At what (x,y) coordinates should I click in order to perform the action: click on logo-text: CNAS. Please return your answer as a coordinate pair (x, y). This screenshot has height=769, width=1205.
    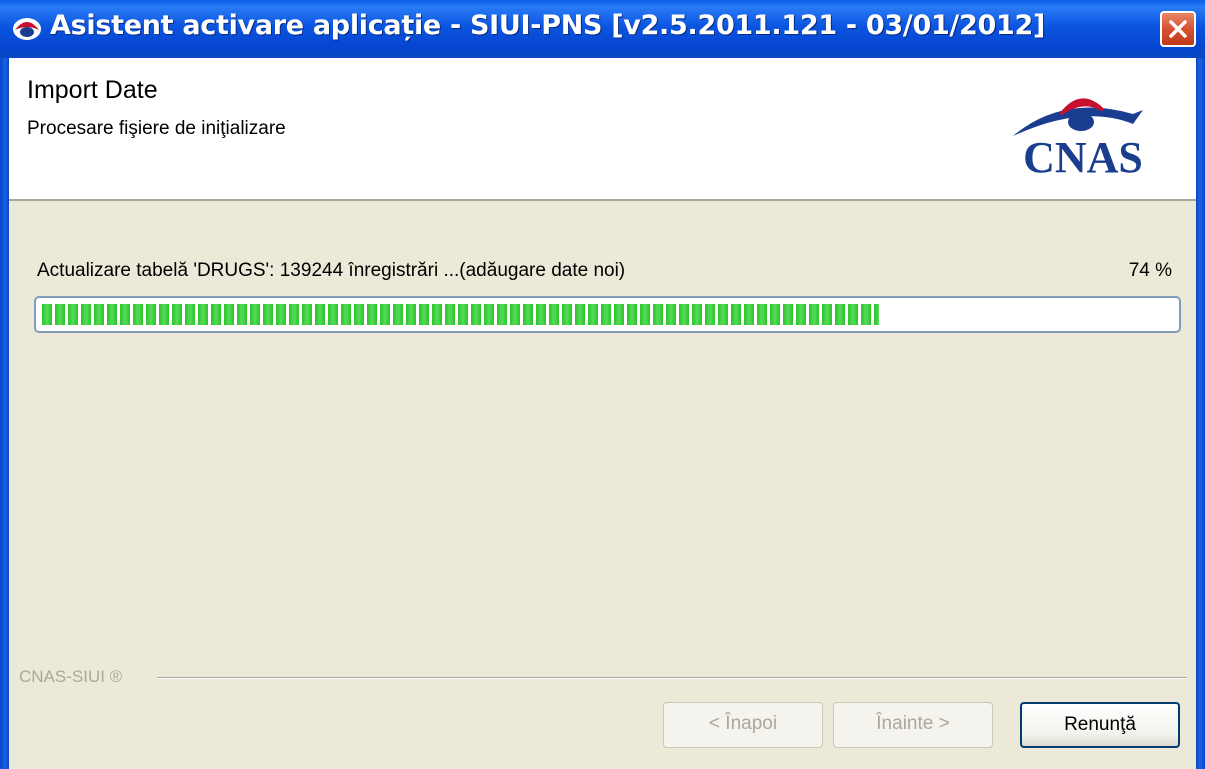
    Looking at the image, I should click on (1083, 156).